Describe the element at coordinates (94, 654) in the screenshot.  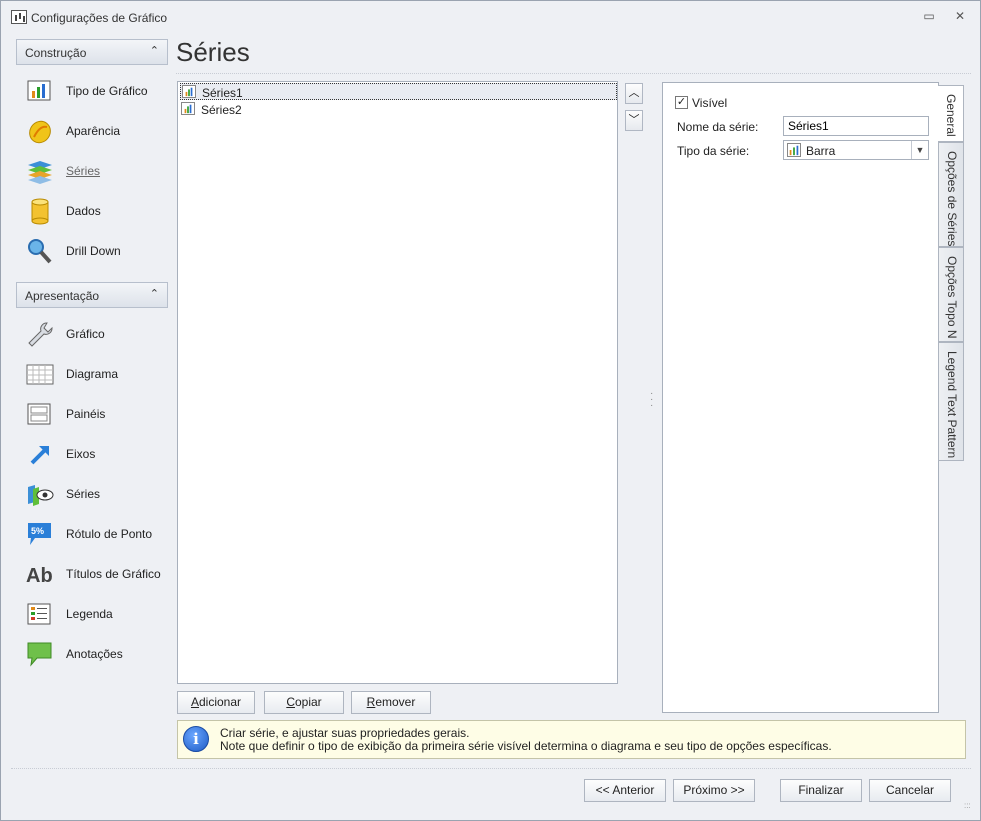
I see `nav-label: Anotações` at that location.